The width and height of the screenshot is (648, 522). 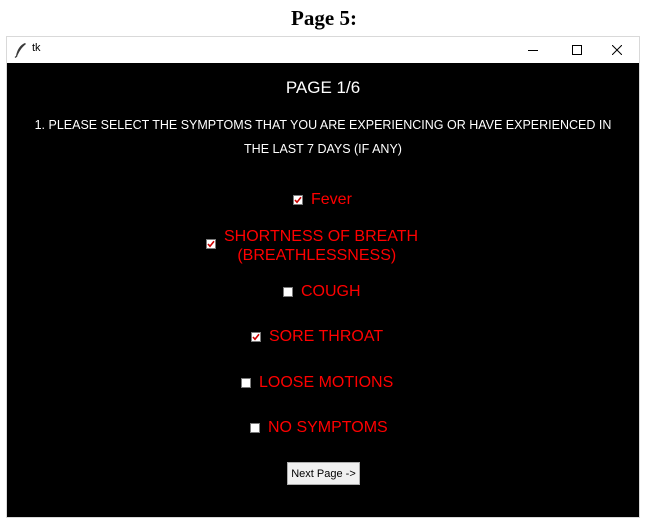 I want to click on option-shortness-of-breath: SHORTNESS OF BREATH (BREATHLESSNESS), so click(x=312, y=246).